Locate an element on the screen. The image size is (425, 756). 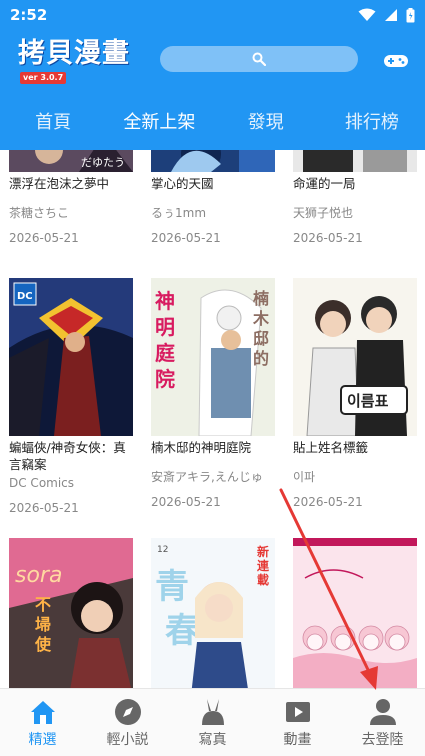
gamepad-icon is located at coordinates (396, 61).